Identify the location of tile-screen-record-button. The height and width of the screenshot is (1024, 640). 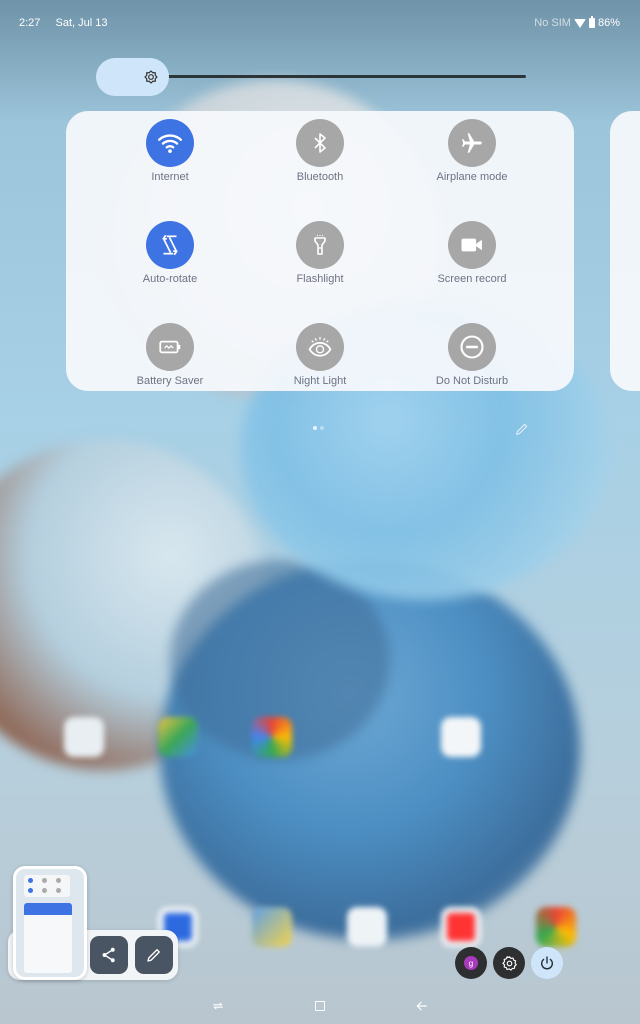
(472, 245).